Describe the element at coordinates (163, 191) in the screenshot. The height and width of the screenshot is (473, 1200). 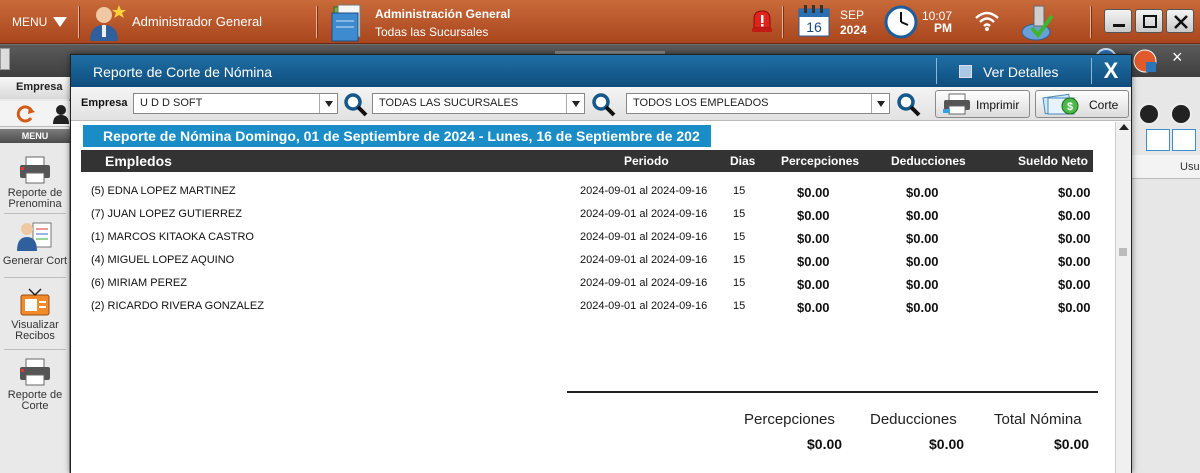
I see `cell-empleado: (5) EDNA LOPEZ MARTINEZ` at that location.